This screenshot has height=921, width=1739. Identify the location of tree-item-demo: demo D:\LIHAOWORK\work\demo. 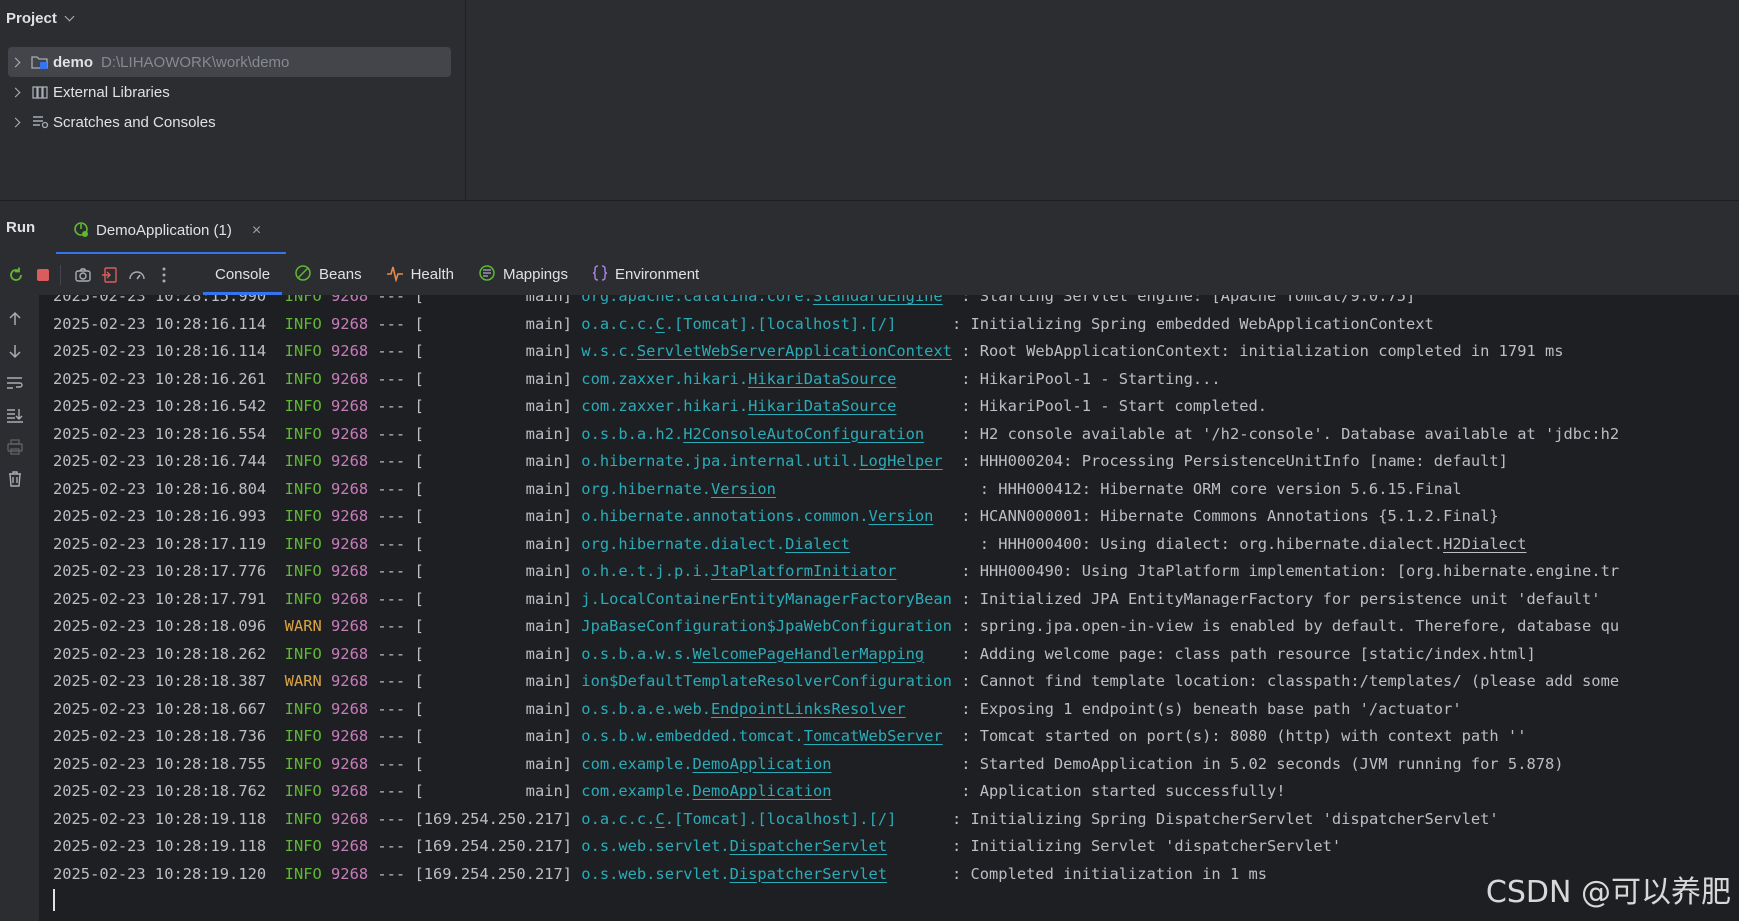
(229, 62).